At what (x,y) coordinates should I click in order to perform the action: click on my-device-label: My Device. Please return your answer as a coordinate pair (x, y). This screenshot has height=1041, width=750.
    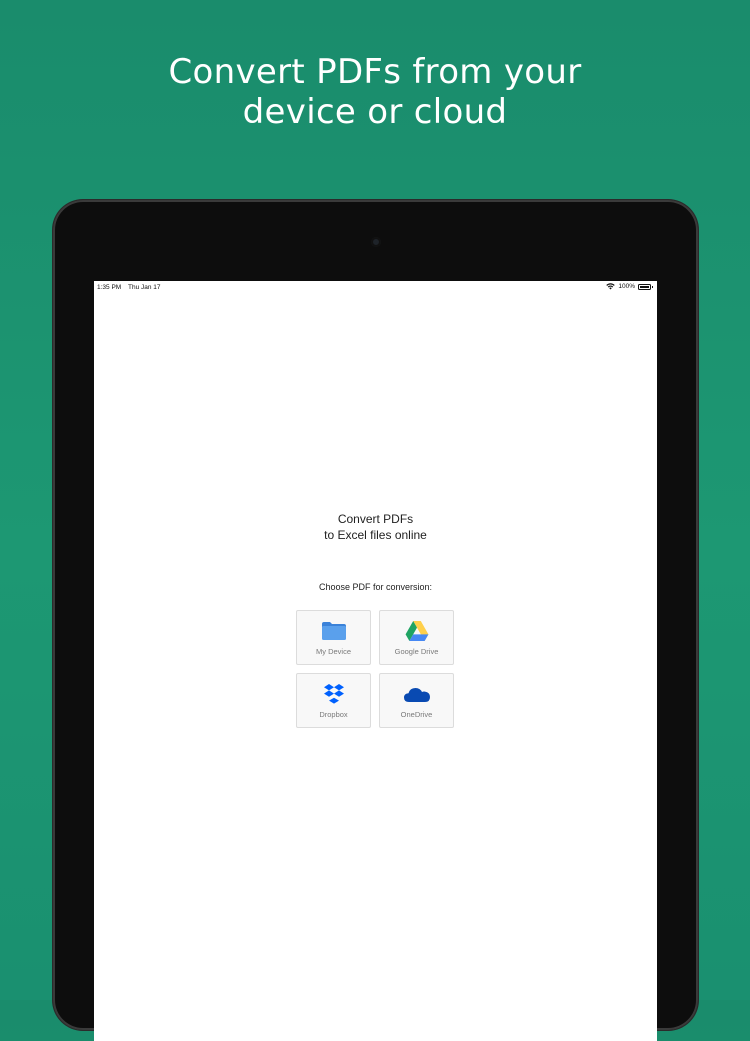
    Looking at the image, I should click on (333, 651).